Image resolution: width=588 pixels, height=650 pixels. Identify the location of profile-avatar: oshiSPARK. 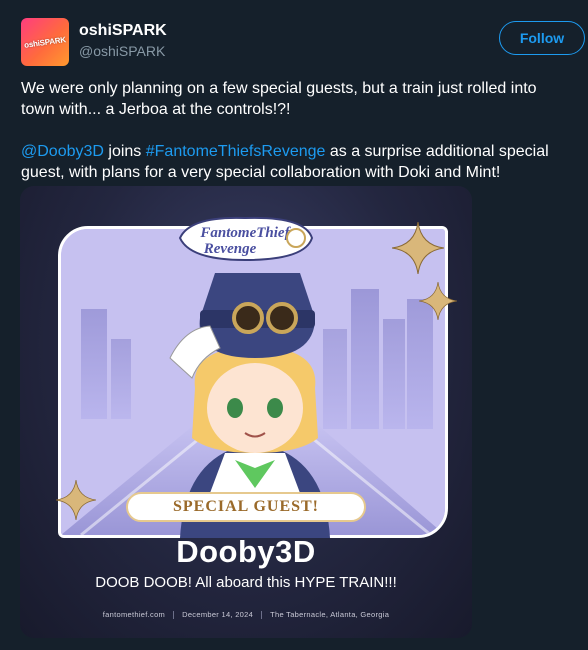
(45, 42).